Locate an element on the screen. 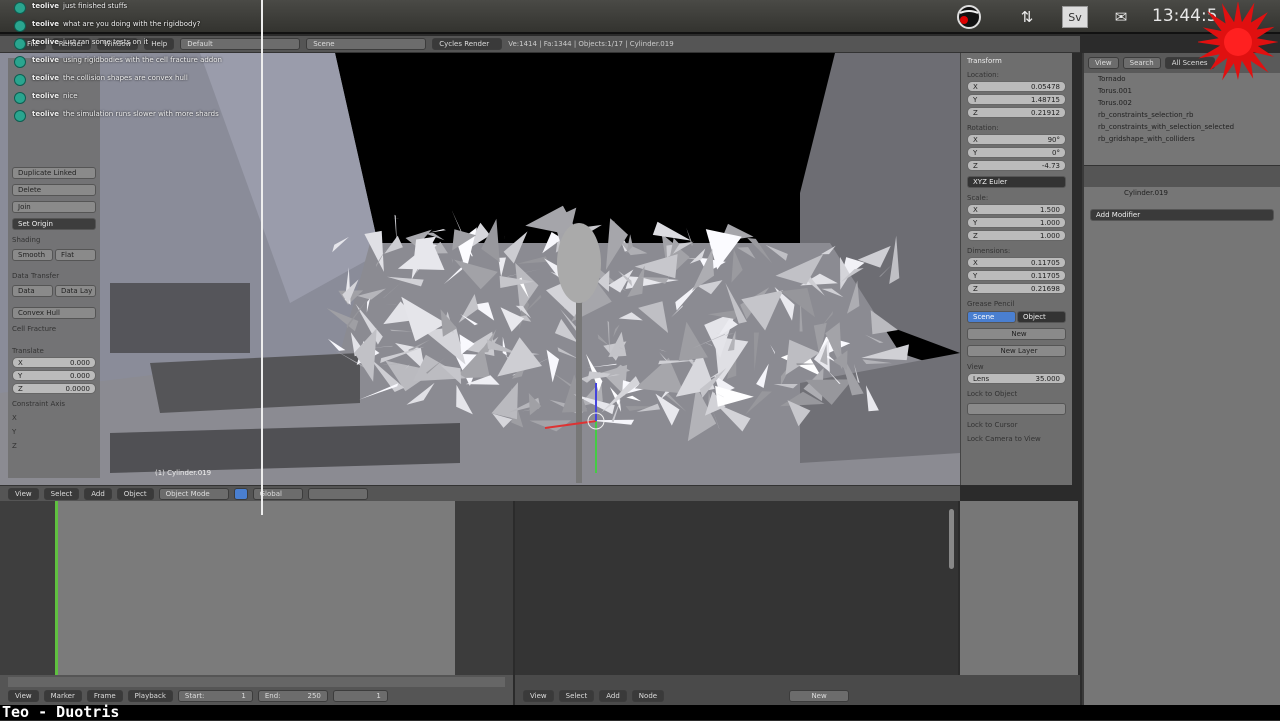 Image resolution: width=1280 pixels, height=721 pixels. scale-y-field: Y1.000 is located at coordinates (1016, 222).